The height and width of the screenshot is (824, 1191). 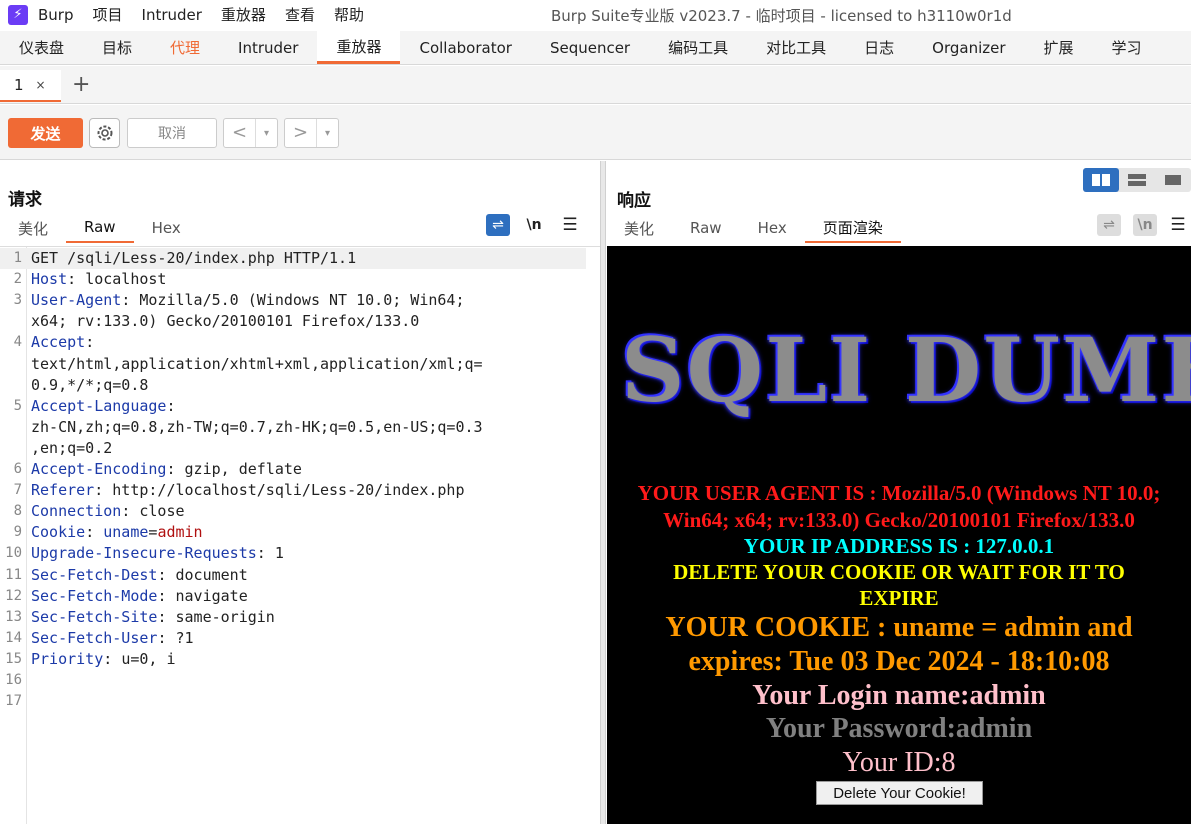 I want to click on request-line: 9 Cookie: uname=admin, so click(x=300, y=532).